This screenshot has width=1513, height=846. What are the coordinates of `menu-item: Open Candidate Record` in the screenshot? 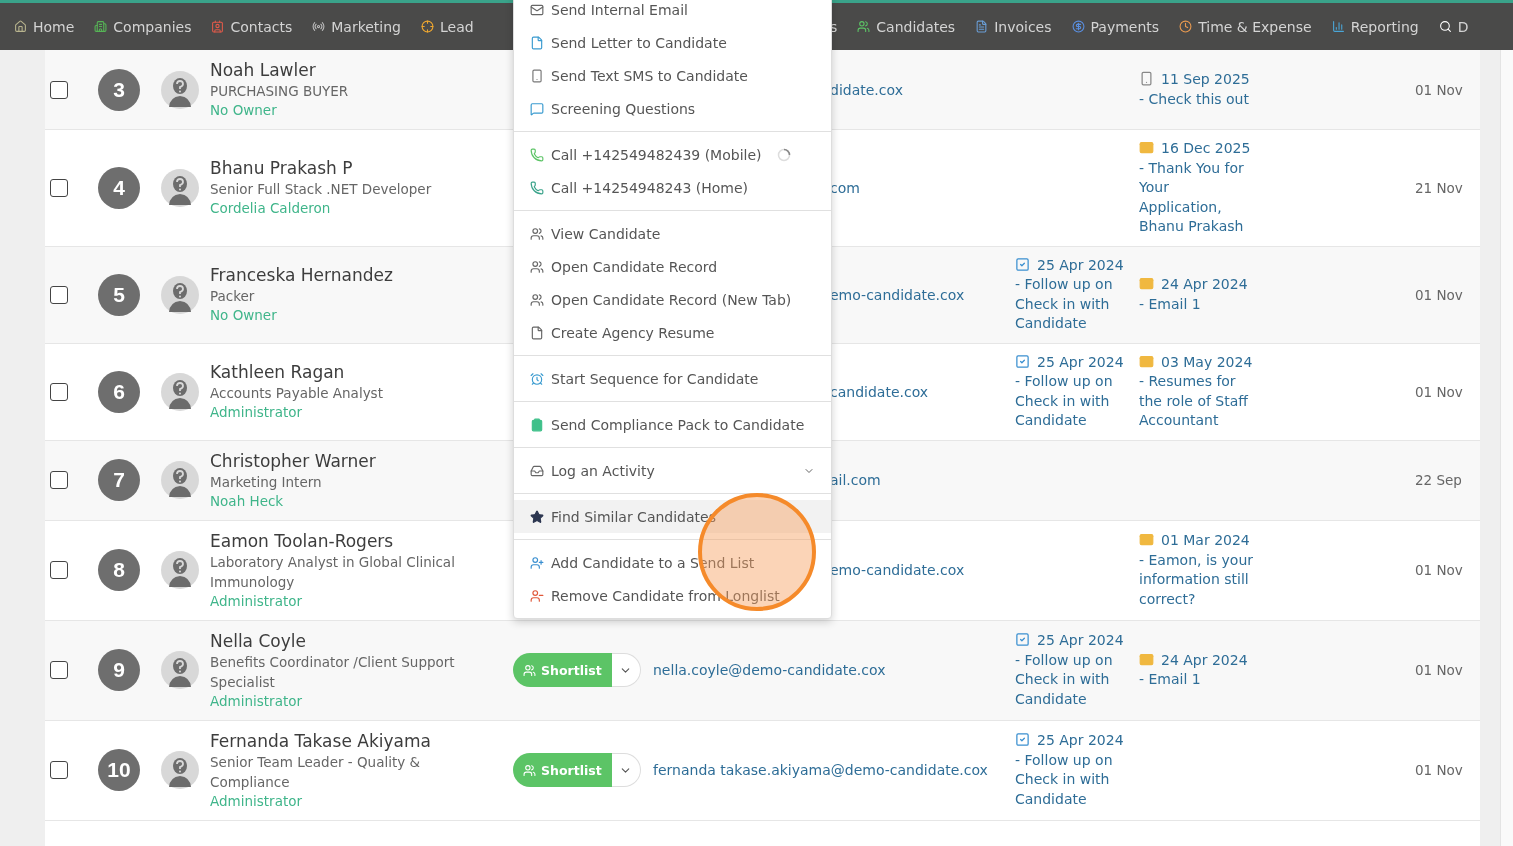 It's located at (672, 266).